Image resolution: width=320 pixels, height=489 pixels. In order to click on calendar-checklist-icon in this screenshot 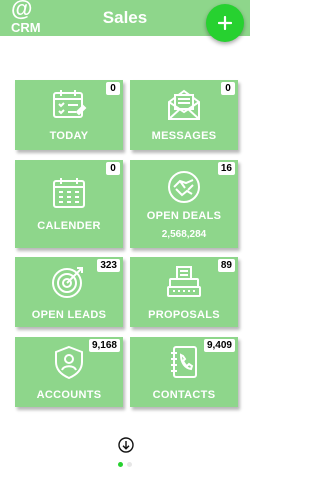, I will do `click(70, 104)`.